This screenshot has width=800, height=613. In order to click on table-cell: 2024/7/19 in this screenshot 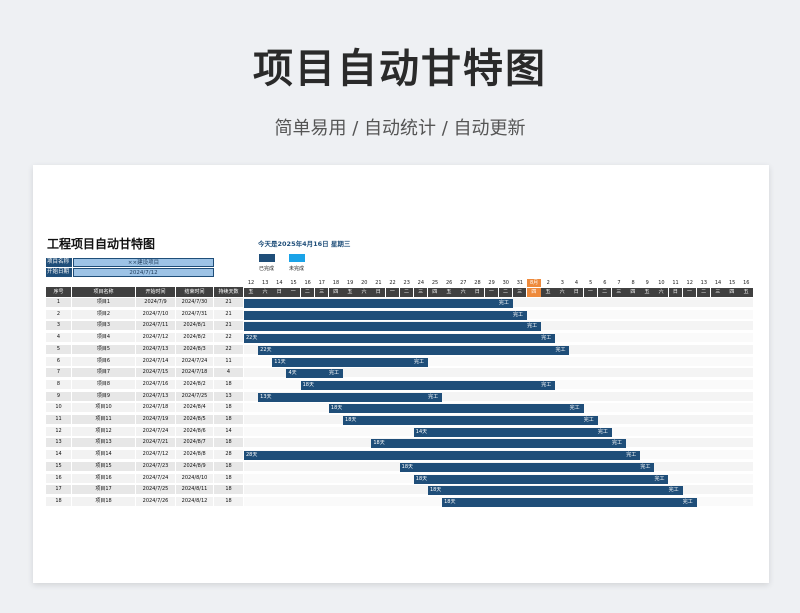, I will do `click(155, 419)`.